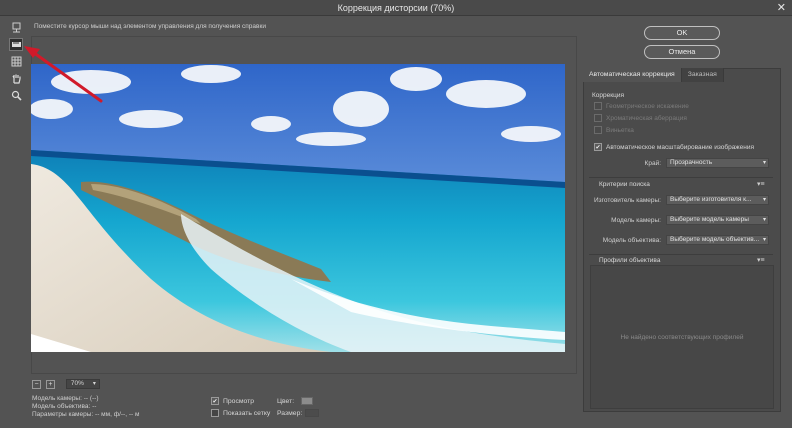 The width and height of the screenshot is (792, 428). What do you see at coordinates (691, 162) in the screenshot?
I see `edge-select-value: Прозрачность` at bounding box center [691, 162].